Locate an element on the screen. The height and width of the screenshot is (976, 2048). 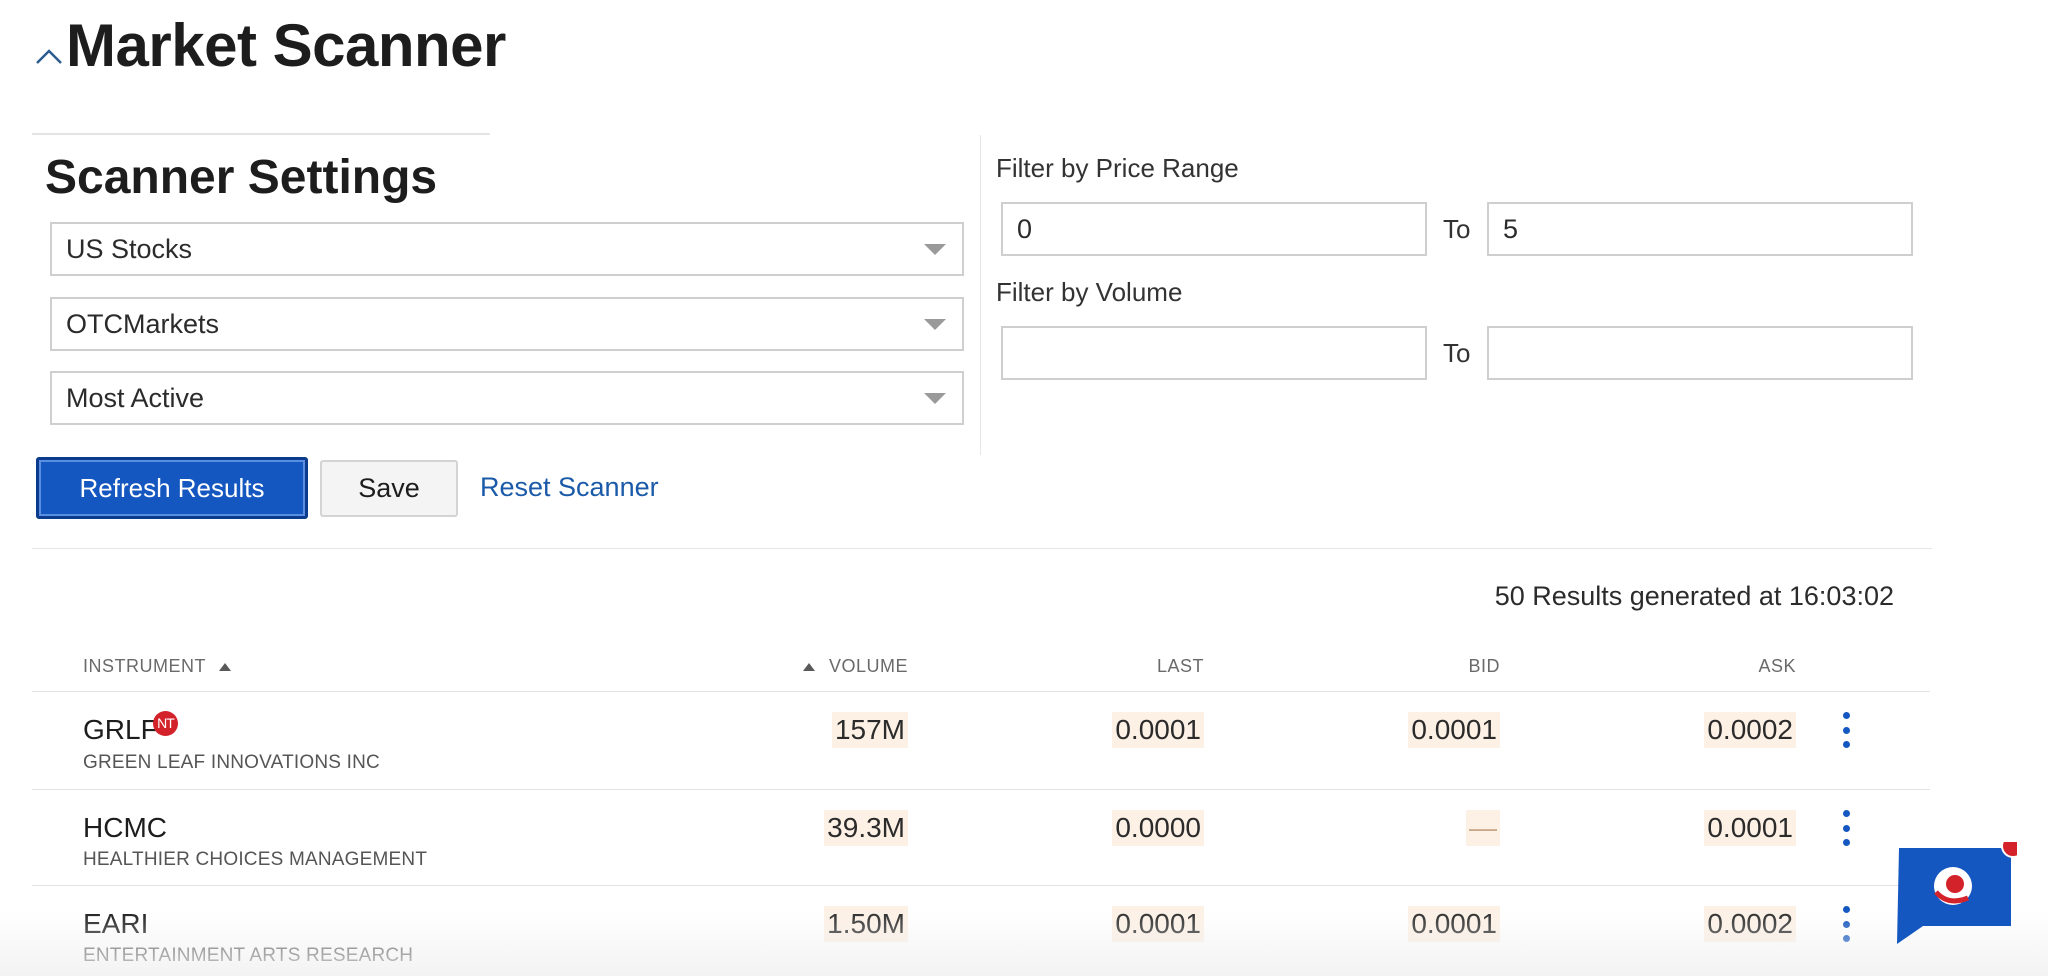
page-title: Market Scanner is located at coordinates (286, 45).